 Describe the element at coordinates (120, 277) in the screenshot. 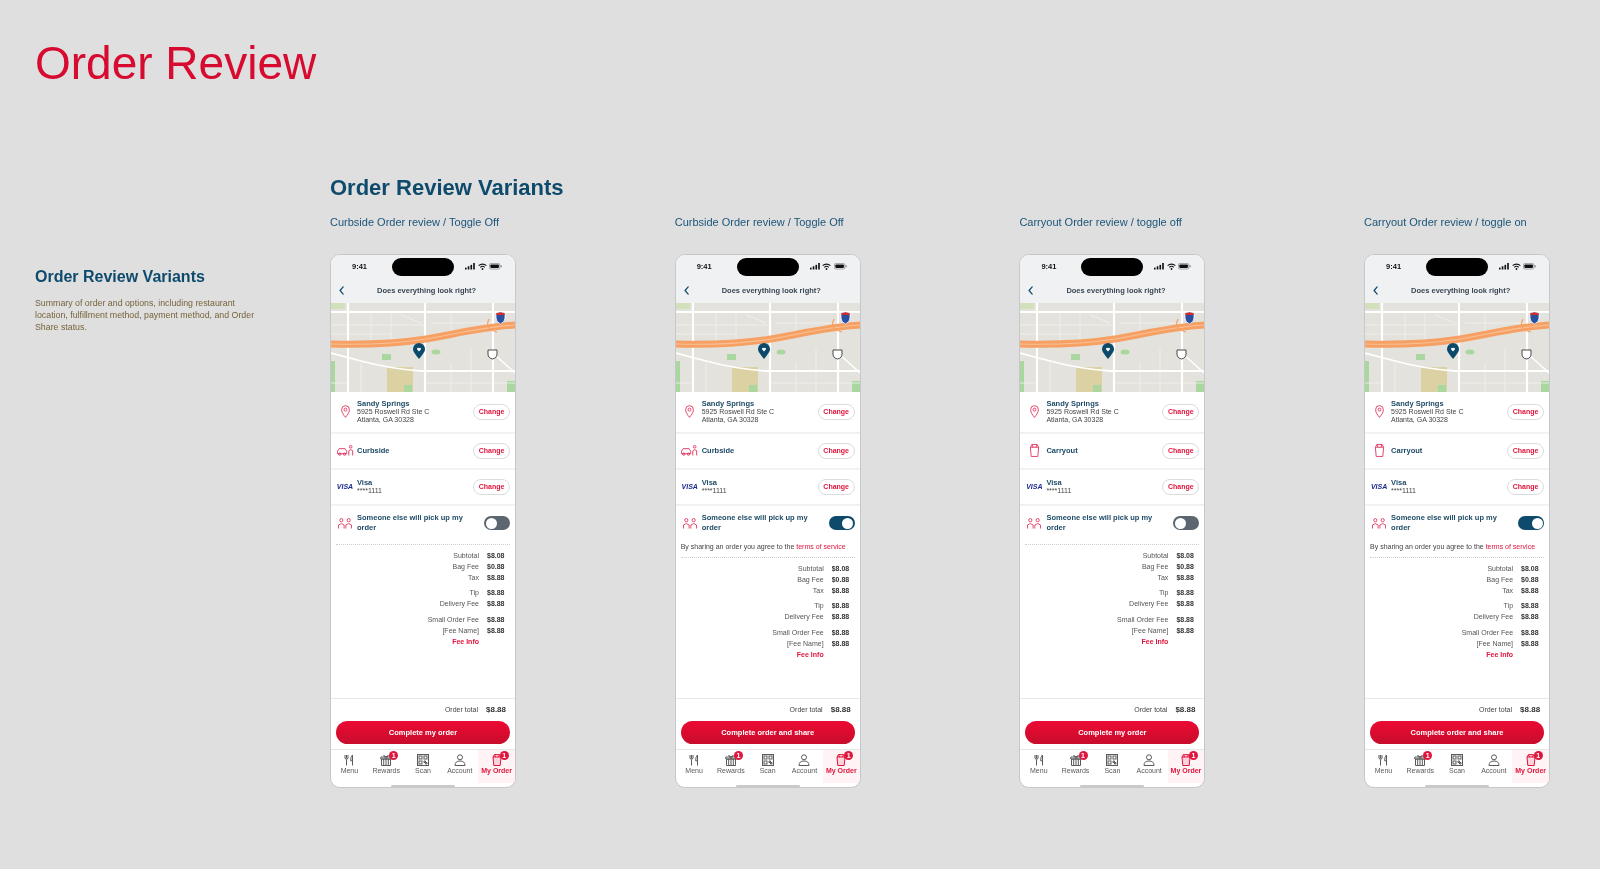

I see `sidebar-heading: Order Review Variants` at that location.